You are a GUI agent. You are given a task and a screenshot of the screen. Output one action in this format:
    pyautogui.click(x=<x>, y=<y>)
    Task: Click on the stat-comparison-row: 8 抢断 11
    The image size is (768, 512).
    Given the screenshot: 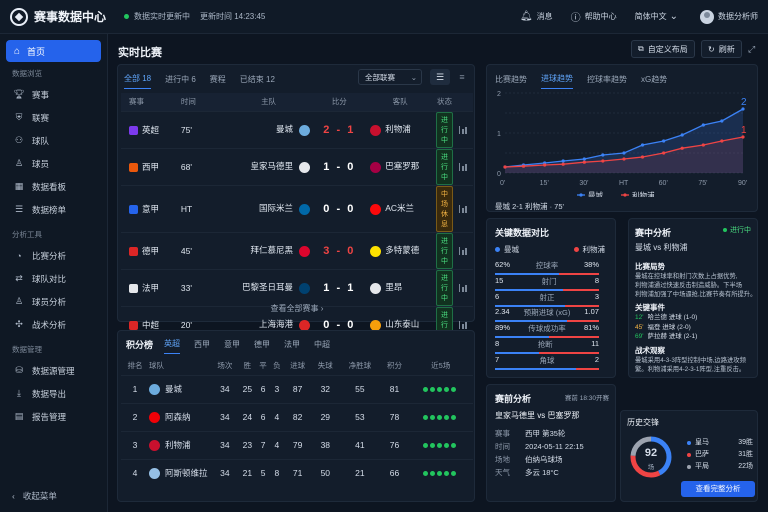 What is the action you would take?
    pyautogui.click(x=547, y=346)
    